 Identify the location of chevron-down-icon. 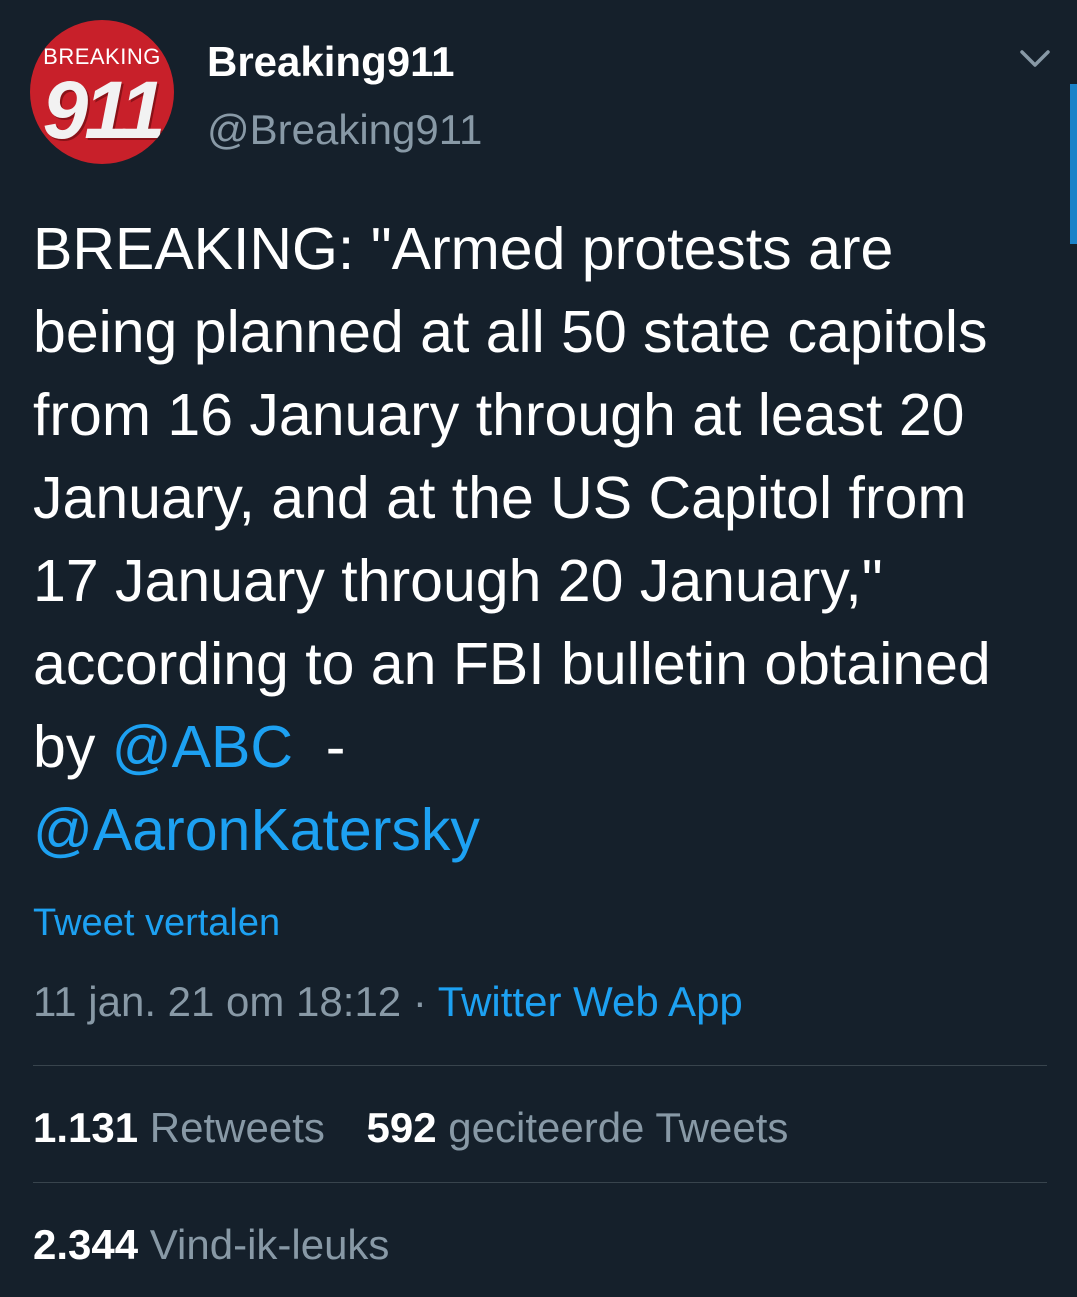
(1035, 59).